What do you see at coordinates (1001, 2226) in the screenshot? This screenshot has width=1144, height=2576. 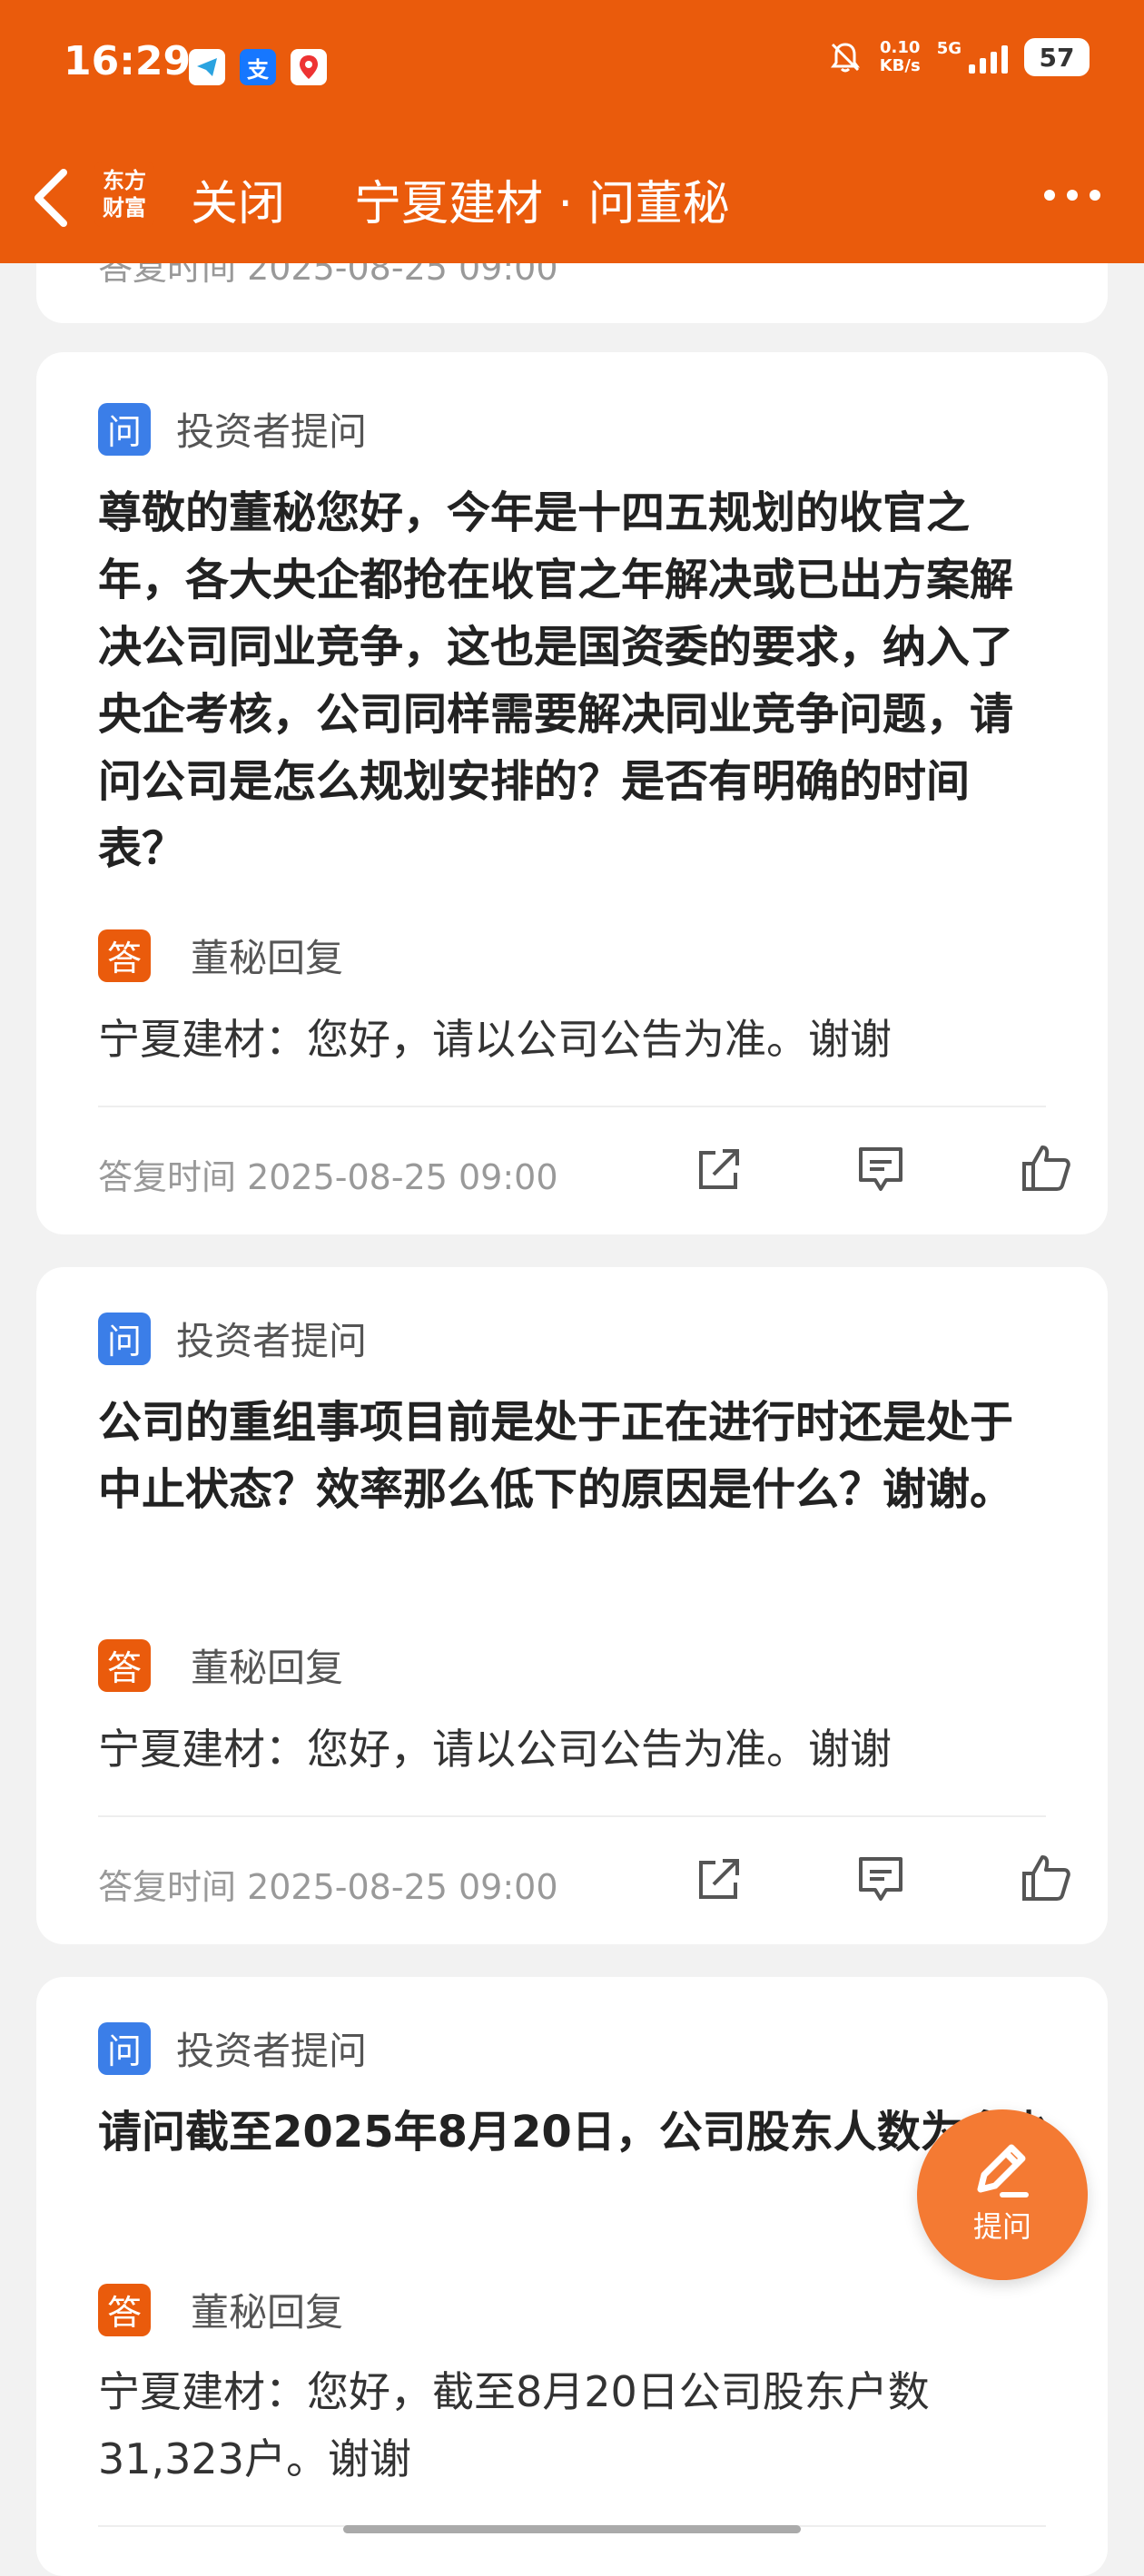 I see `ask-question-label: 提问` at bounding box center [1001, 2226].